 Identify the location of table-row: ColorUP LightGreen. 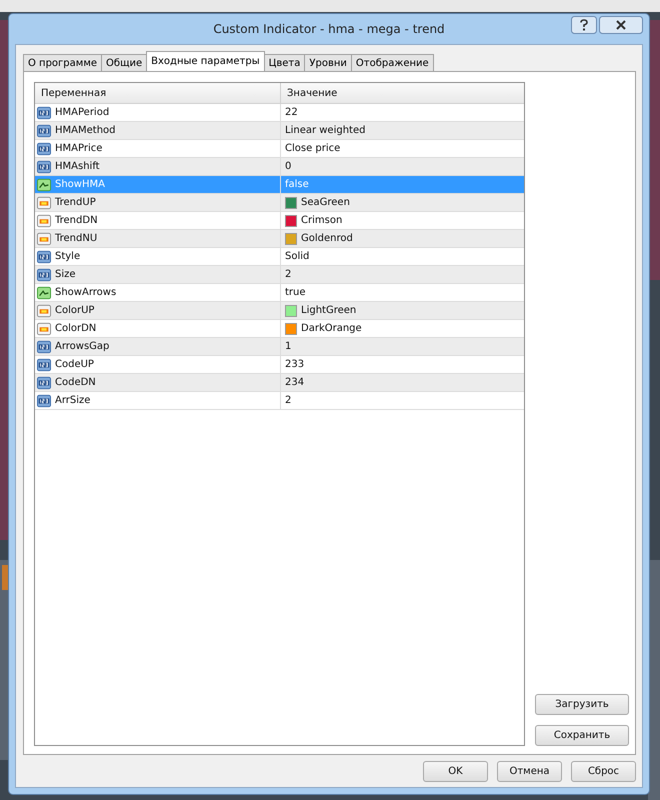
(279, 311).